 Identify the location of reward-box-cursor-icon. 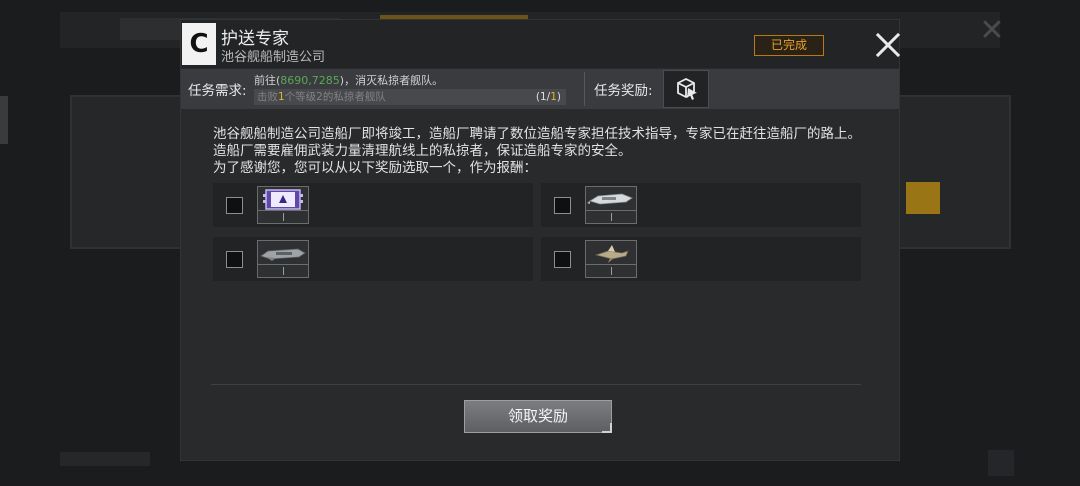
(686, 89).